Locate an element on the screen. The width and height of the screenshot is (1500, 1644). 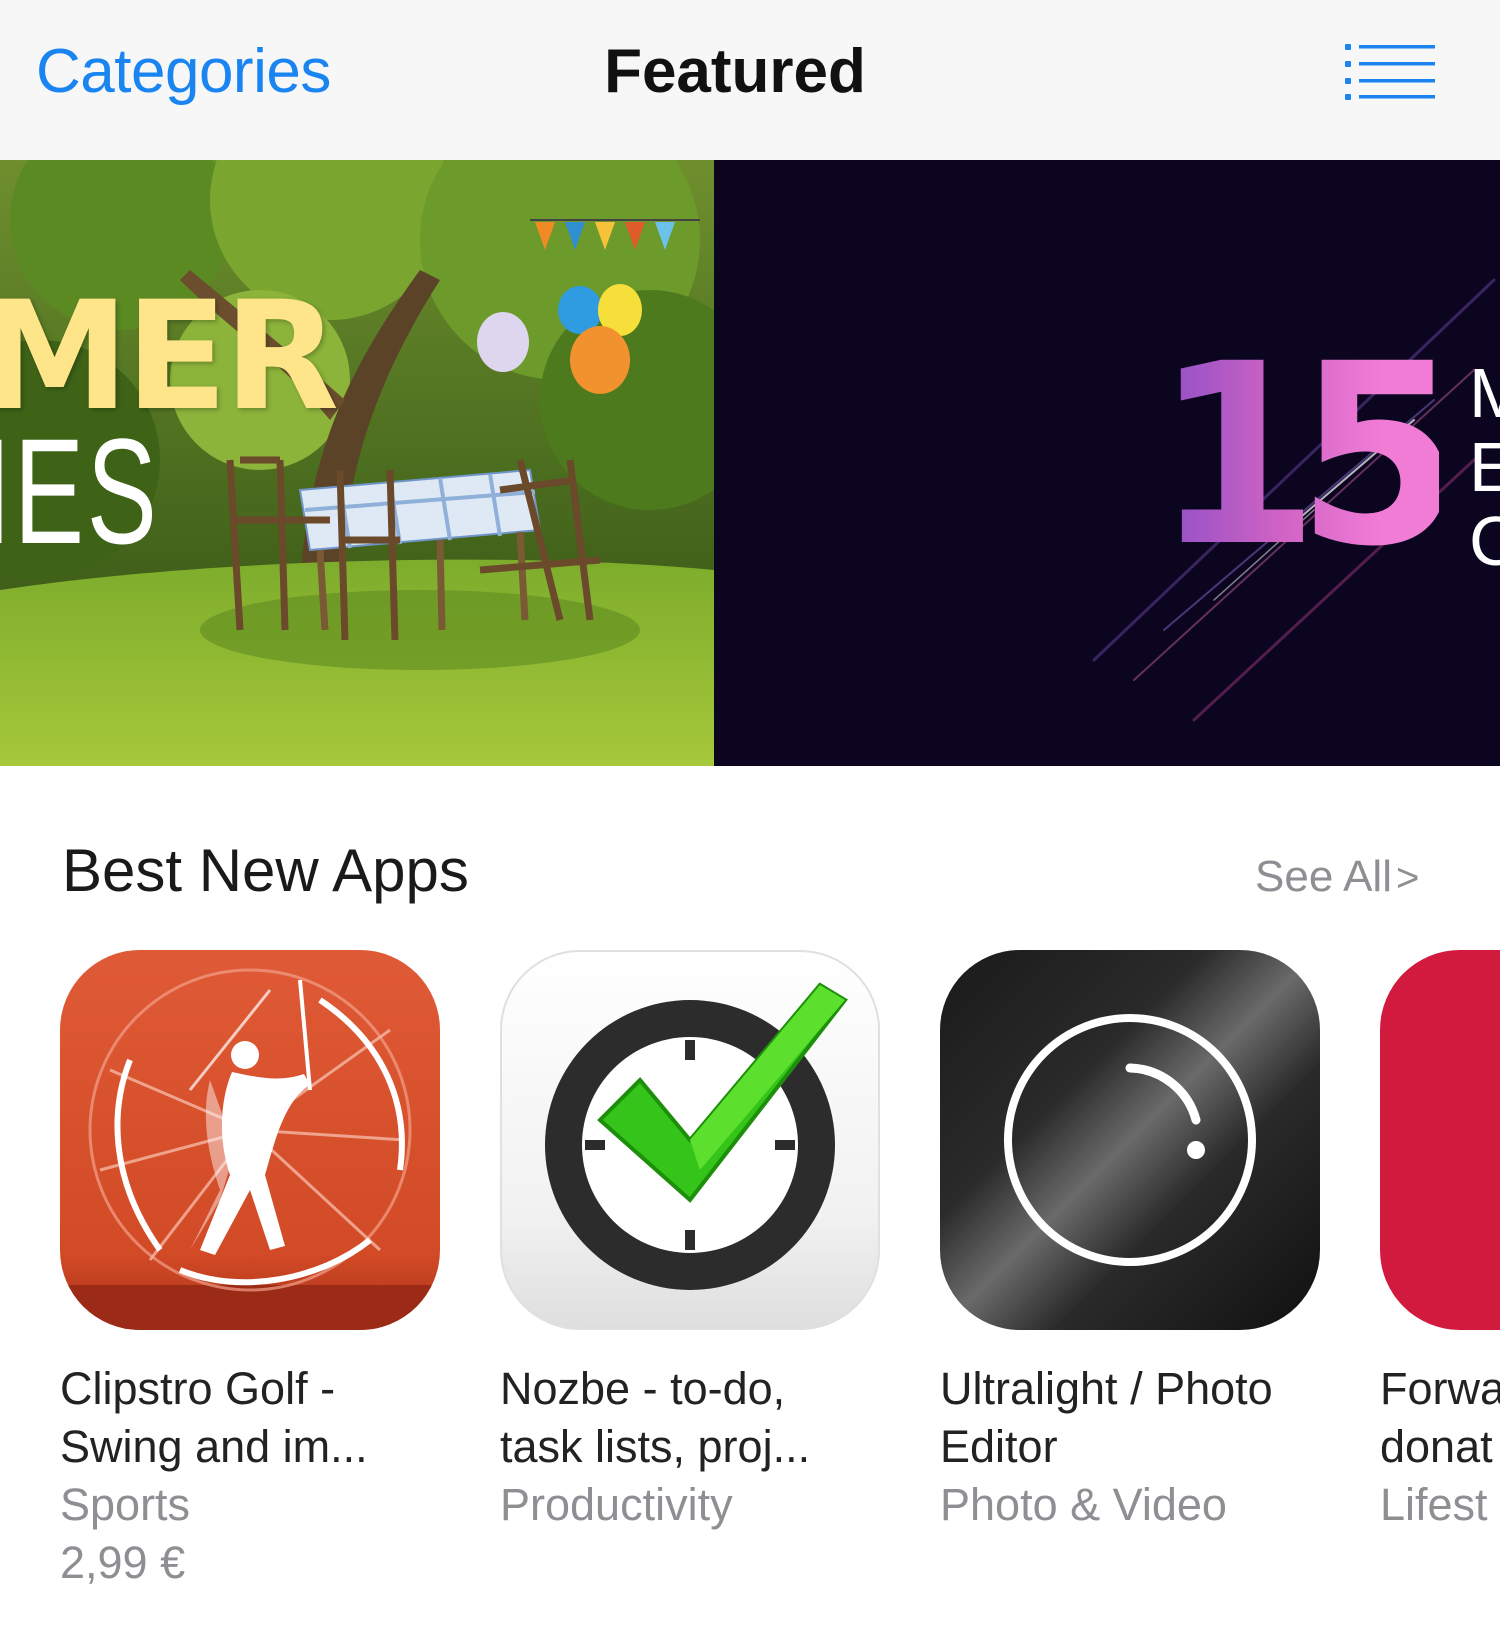
app-category: Sports is located at coordinates (125, 1504).